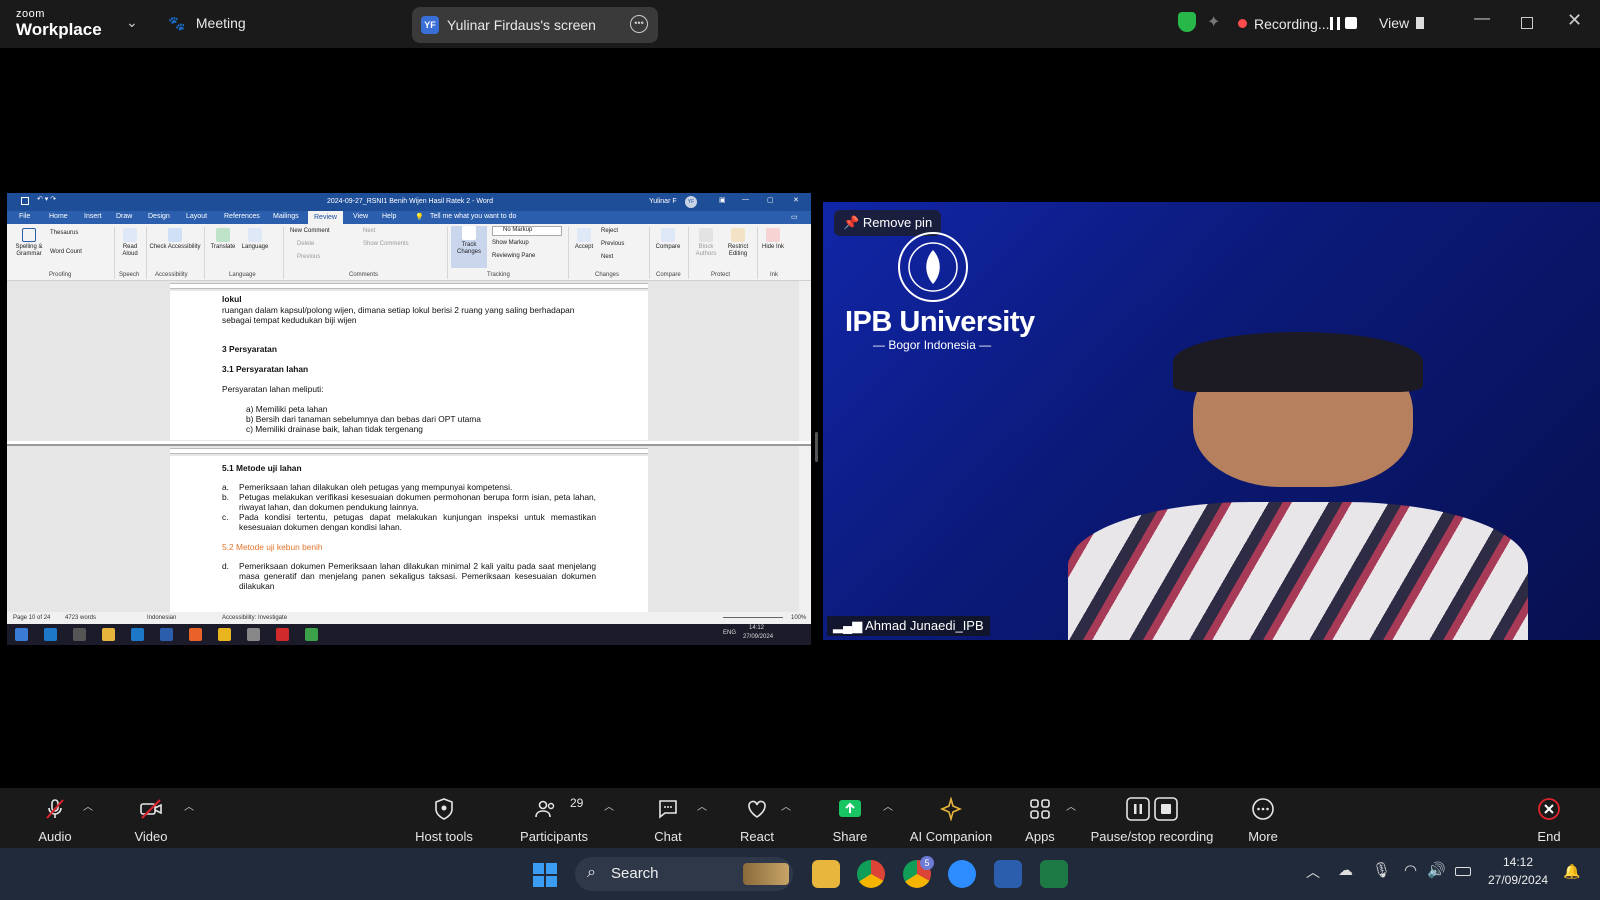  I want to click on pause-recording-icon, so click(1335, 23).